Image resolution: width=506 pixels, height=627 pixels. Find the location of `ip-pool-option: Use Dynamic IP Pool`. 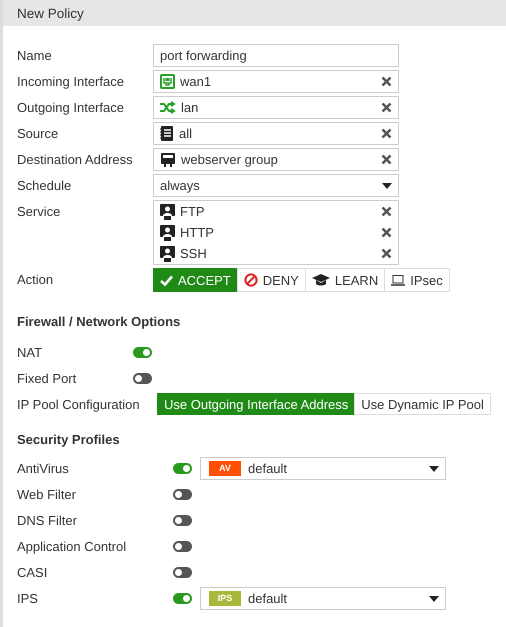

ip-pool-option: Use Dynamic IP Pool is located at coordinates (422, 404).